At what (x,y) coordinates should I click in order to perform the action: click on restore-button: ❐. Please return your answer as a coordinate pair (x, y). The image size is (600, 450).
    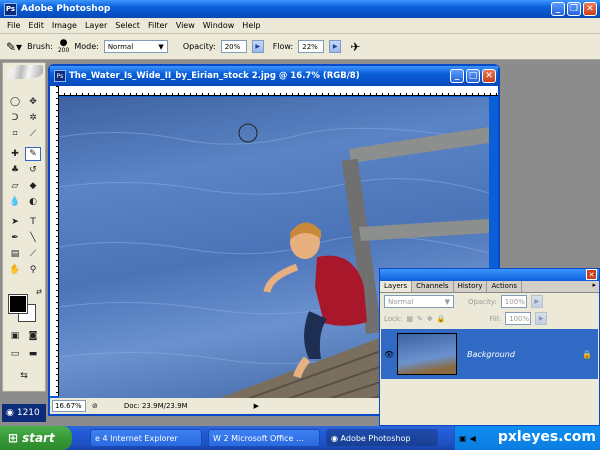
    Looking at the image, I should click on (574, 9).